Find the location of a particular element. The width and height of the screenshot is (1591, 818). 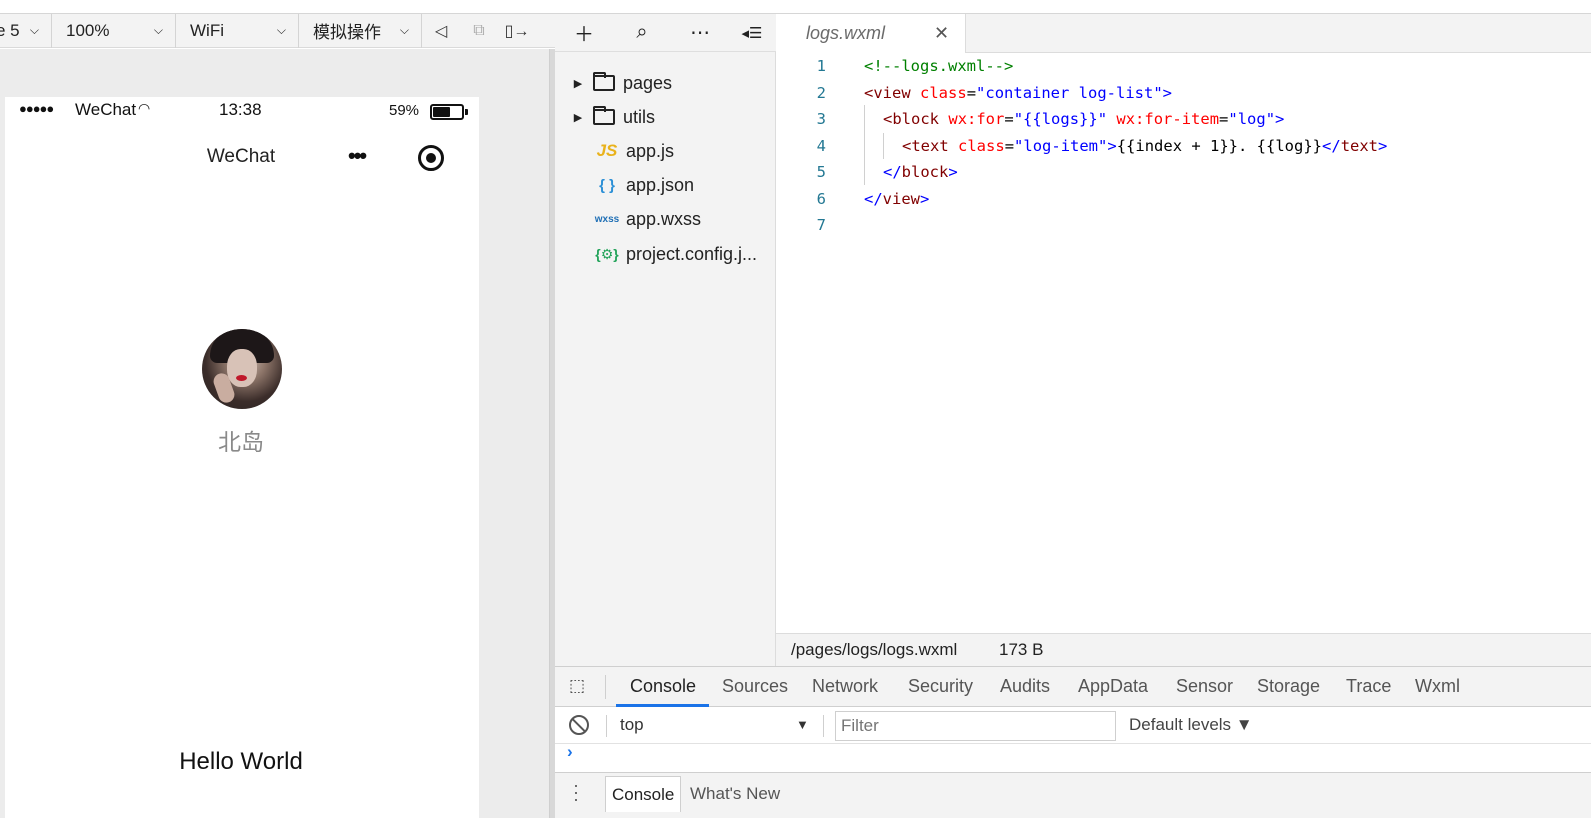

editor-tab-label: logs.wxml is located at coordinates (846, 33).